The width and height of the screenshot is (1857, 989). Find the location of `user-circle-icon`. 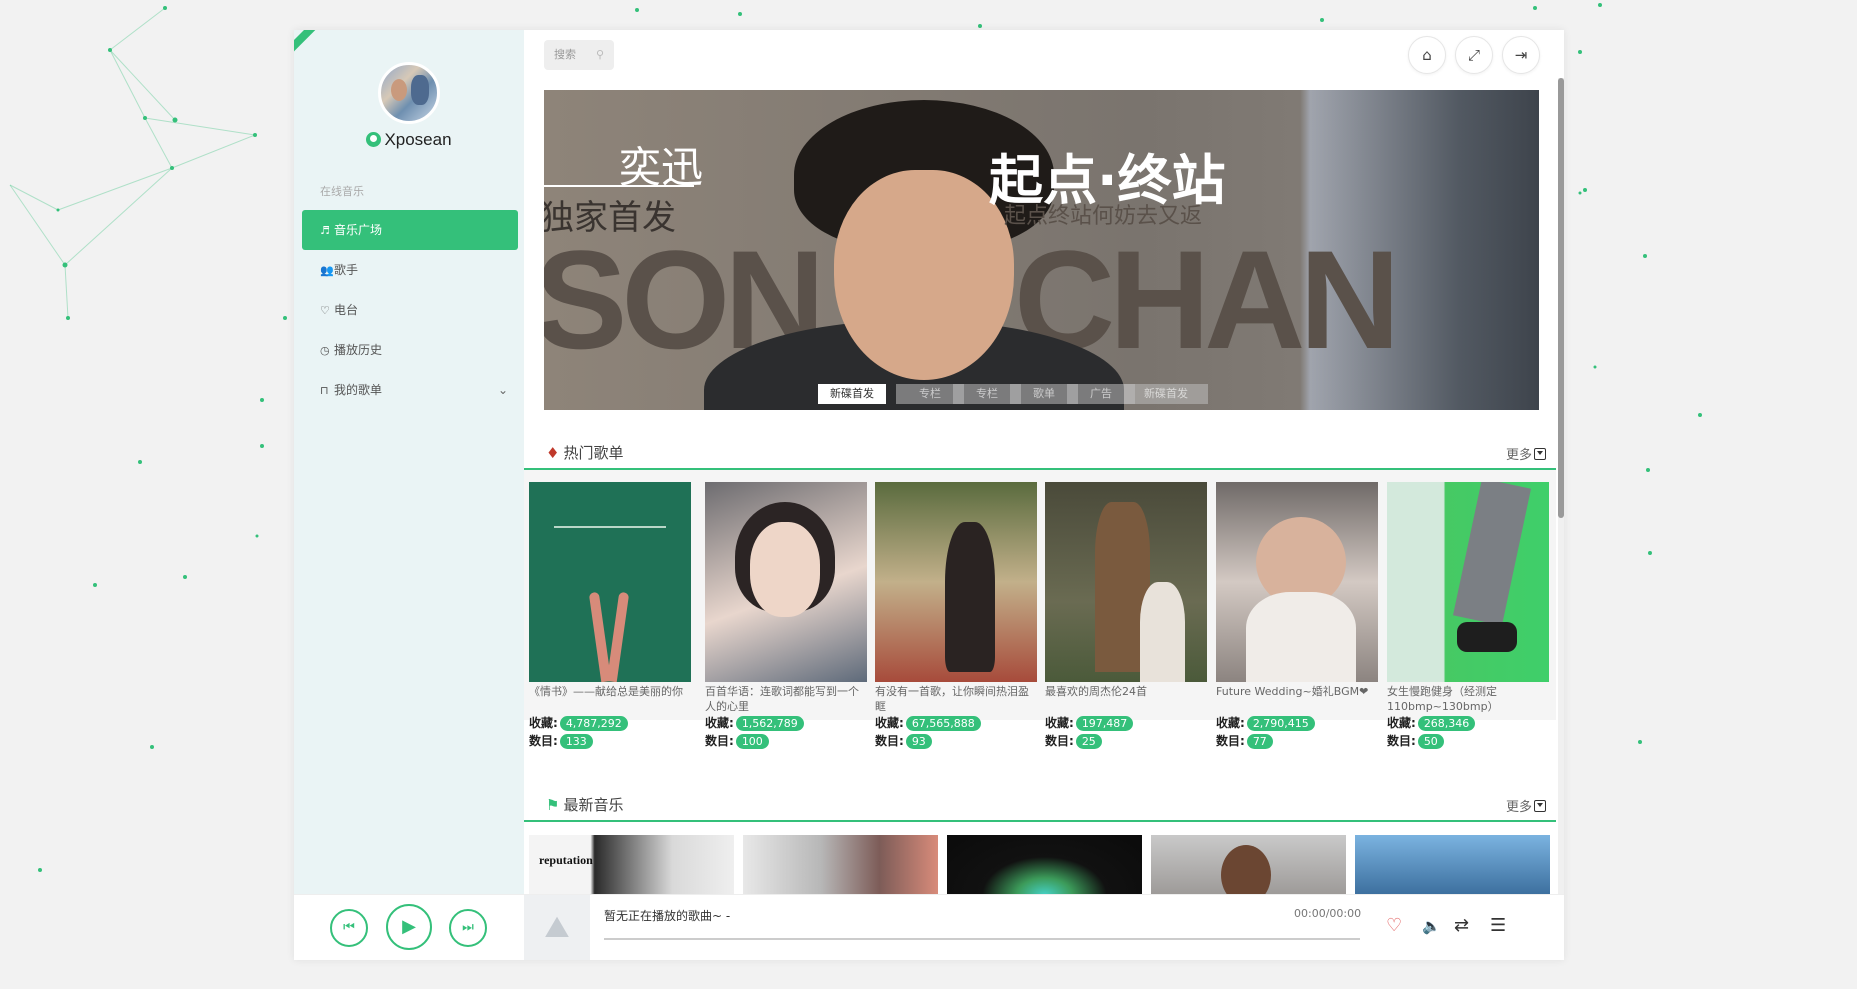

user-circle-icon is located at coordinates (374, 139).